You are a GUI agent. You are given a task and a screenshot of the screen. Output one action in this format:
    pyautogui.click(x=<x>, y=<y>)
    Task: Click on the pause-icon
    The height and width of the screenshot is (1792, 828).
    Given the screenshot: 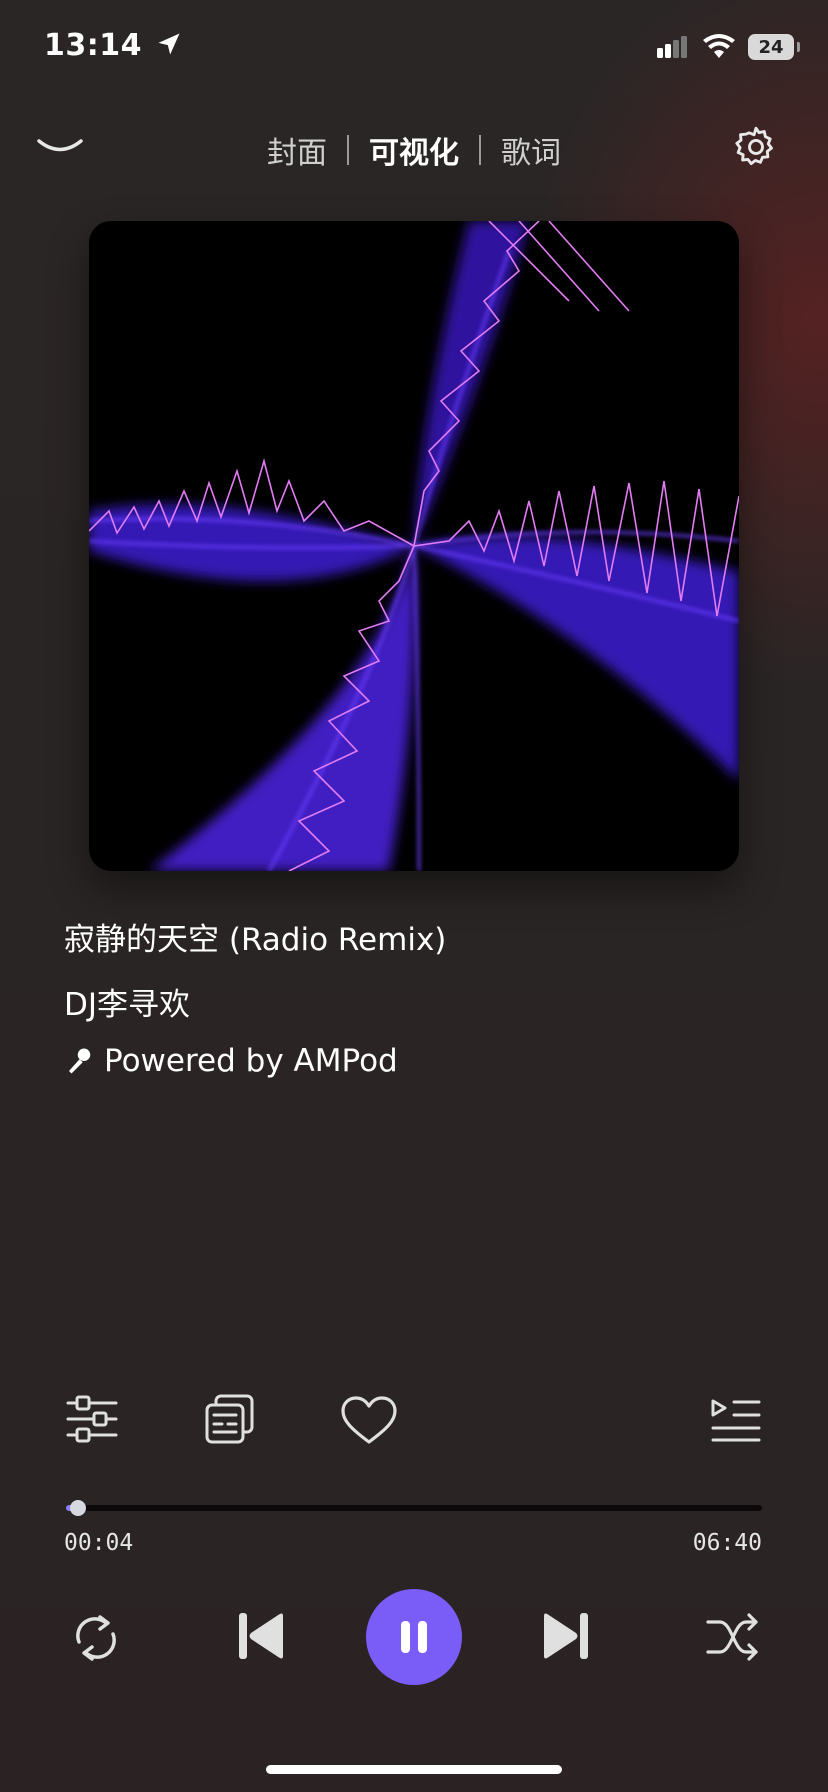 What is the action you would take?
    pyautogui.click(x=414, y=1637)
    